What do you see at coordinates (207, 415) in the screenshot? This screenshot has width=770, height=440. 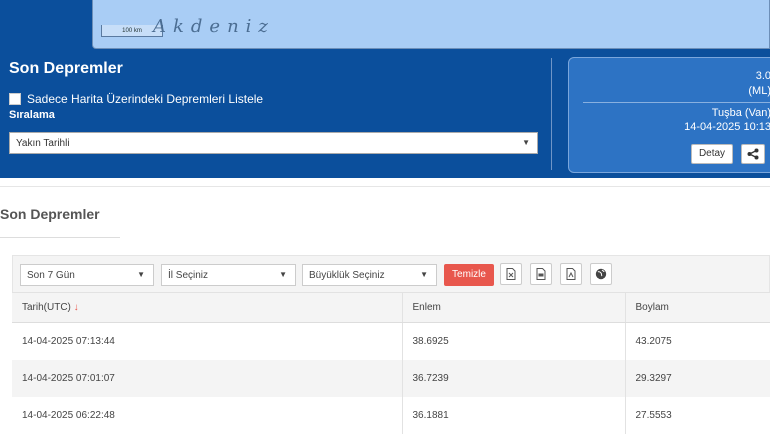 I see `cell-date: 14-04-2025 06:22:48` at bounding box center [207, 415].